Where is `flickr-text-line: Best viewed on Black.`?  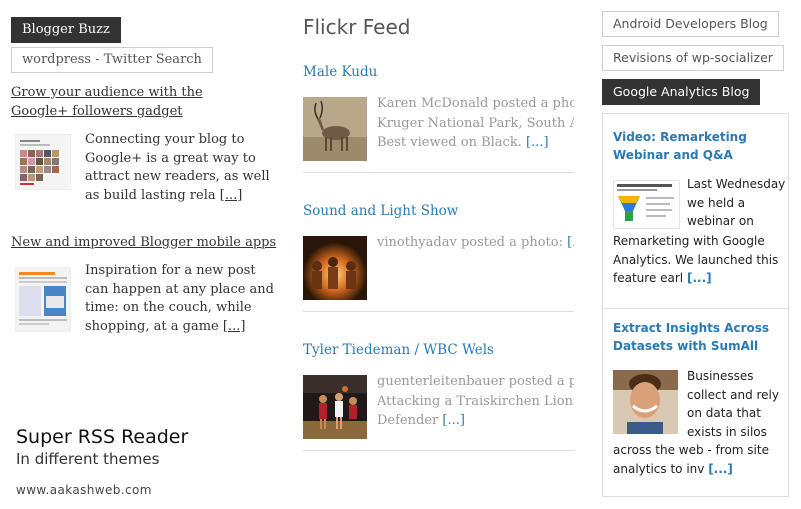 flickr-text-line: Best viewed on Black. is located at coordinates (449, 142).